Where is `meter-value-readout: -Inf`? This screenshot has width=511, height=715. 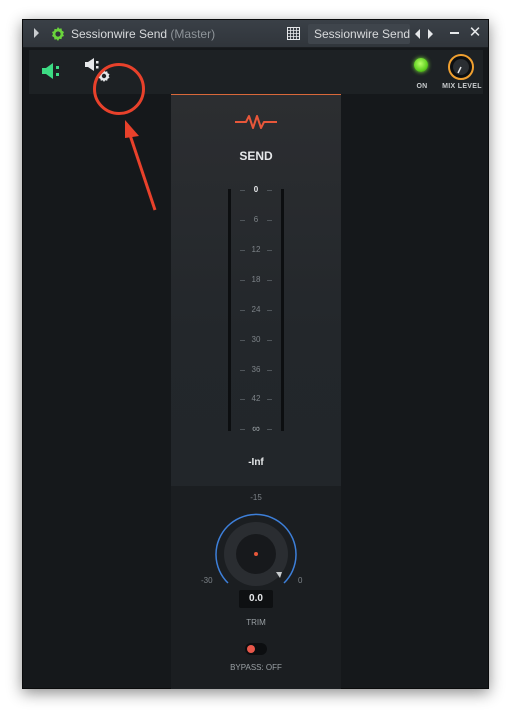
meter-value-readout: -Inf is located at coordinates (256, 462).